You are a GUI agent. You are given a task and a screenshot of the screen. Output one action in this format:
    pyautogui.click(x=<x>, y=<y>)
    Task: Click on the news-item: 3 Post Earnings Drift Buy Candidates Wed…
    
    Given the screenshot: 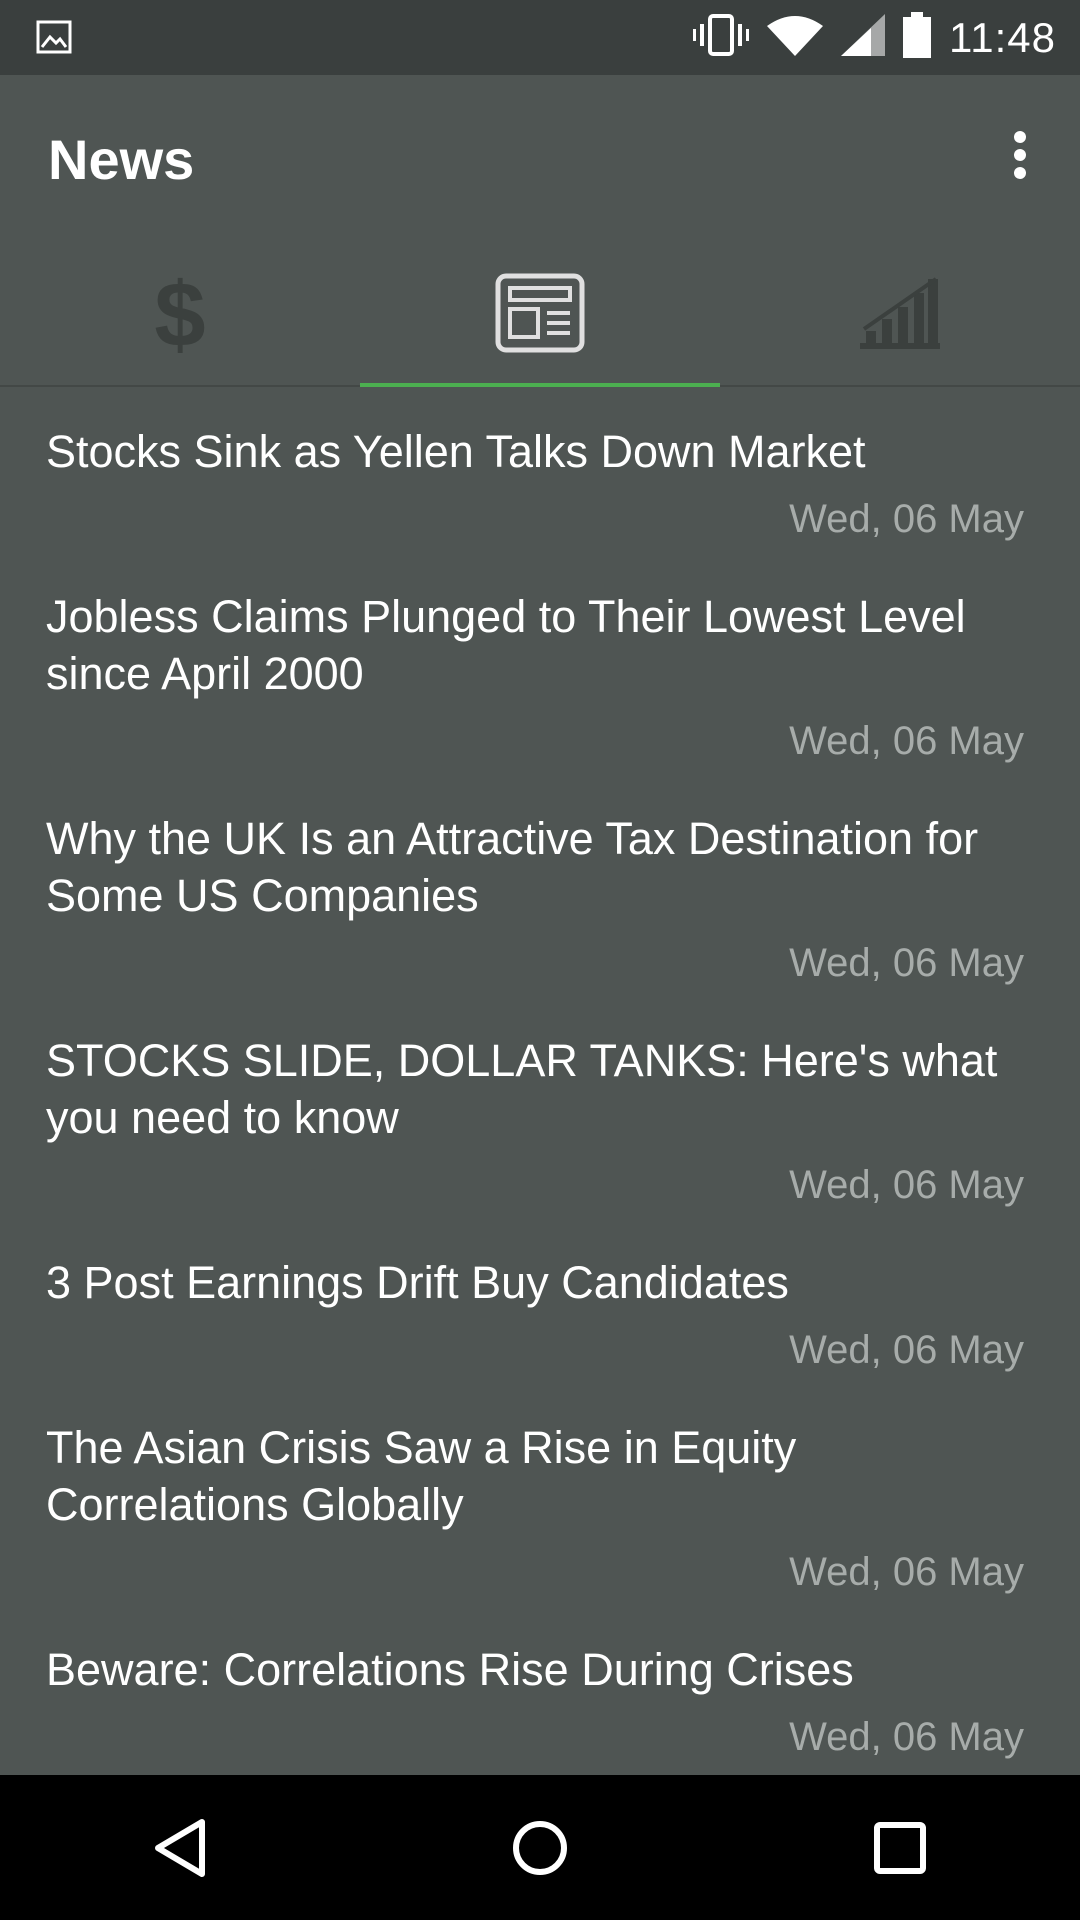 What is the action you would take?
    pyautogui.click(x=540, y=1300)
    